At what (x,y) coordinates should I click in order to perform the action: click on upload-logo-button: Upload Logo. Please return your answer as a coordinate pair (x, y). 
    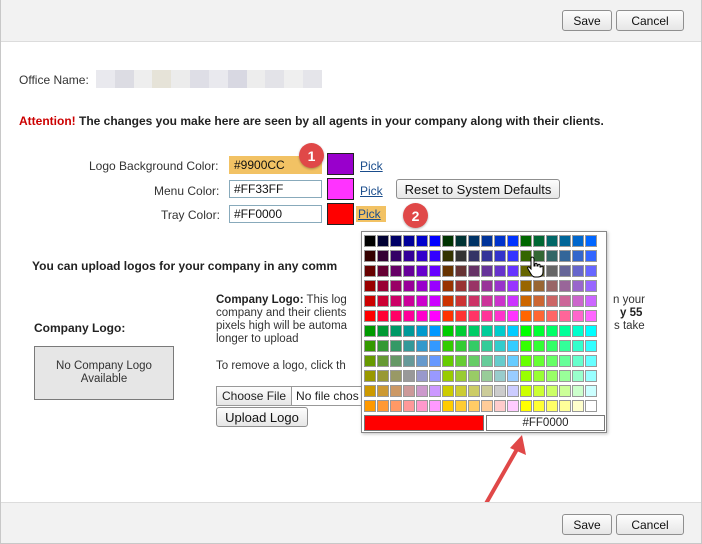
    Looking at the image, I should click on (262, 417).